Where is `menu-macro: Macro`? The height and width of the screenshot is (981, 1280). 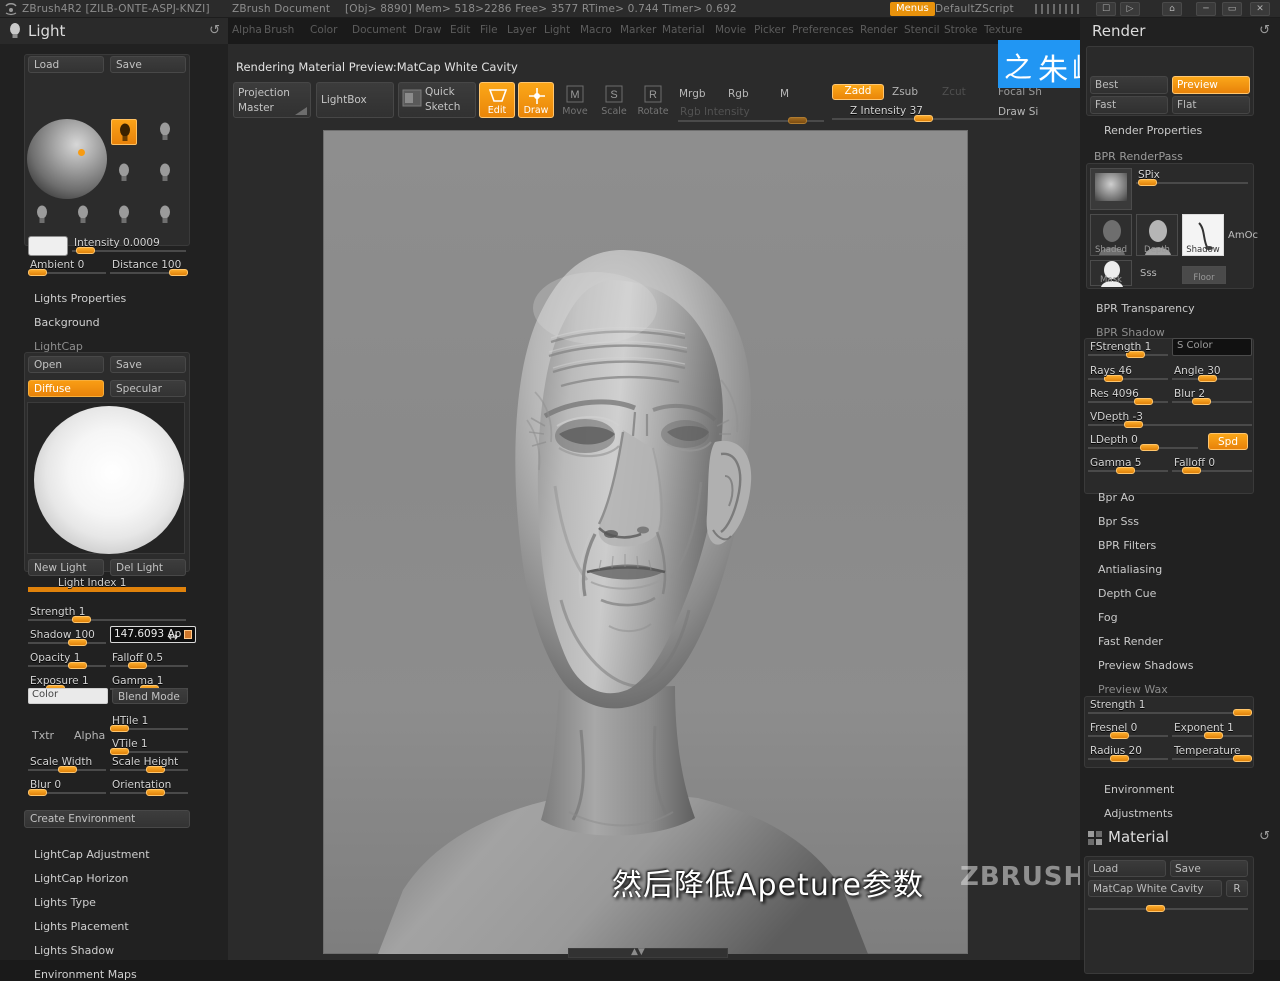
menu-macro: Macro is located at coordinates (596, 30).